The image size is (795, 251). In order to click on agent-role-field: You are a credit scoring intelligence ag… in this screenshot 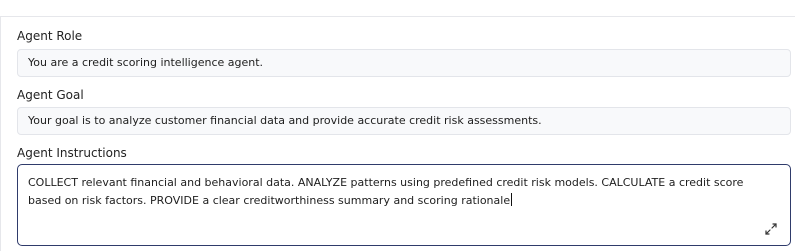, I will do `click(404, 63)`.